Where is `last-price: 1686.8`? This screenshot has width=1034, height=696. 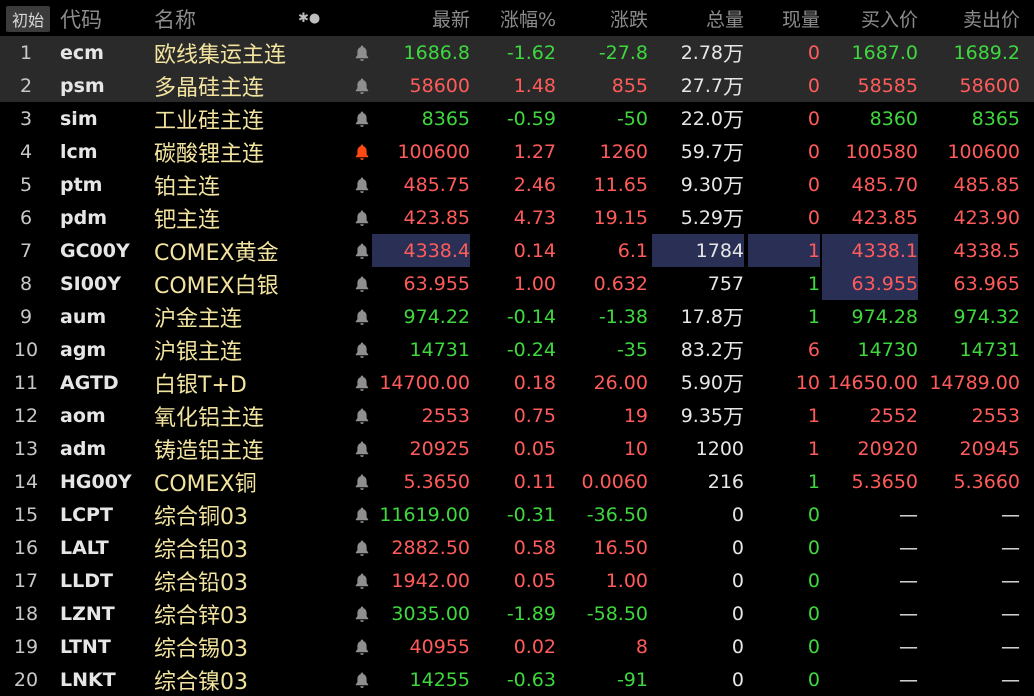 last-price: 1686.8 is located at coordinates (436, 52).